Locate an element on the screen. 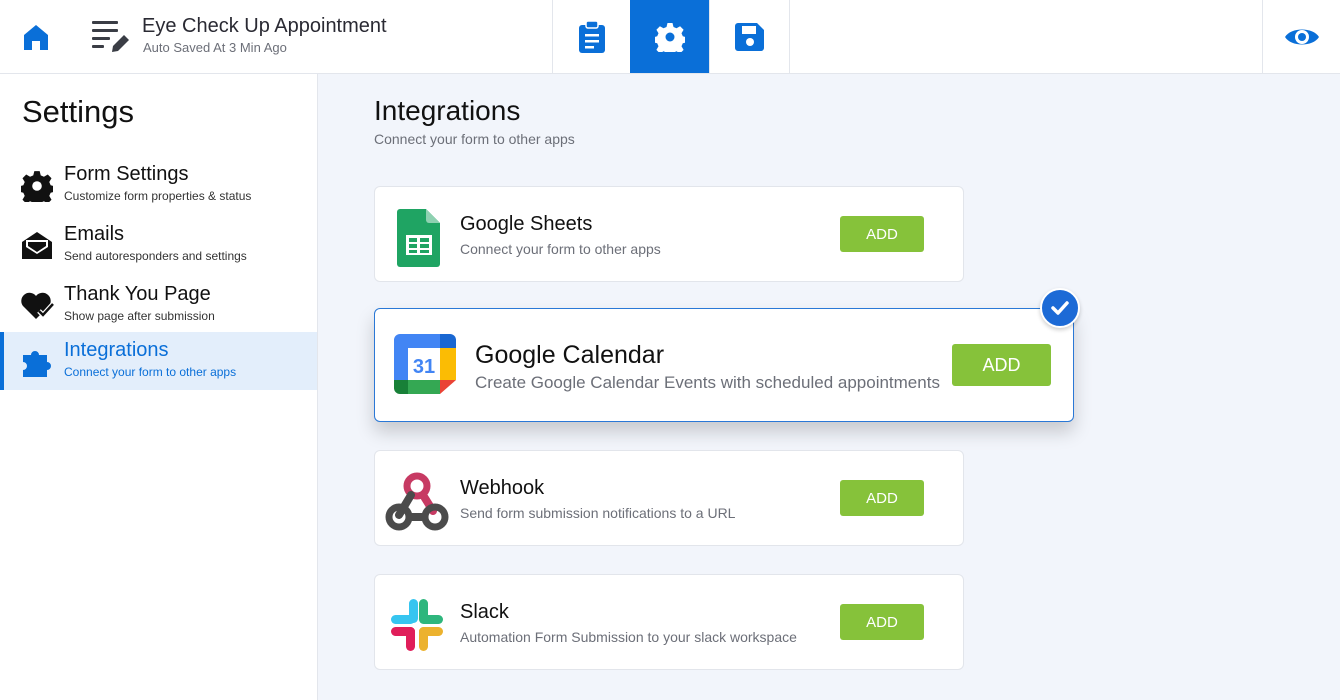  page-subtitle: Connect your form to other apps is located at coordinates (474, 139).